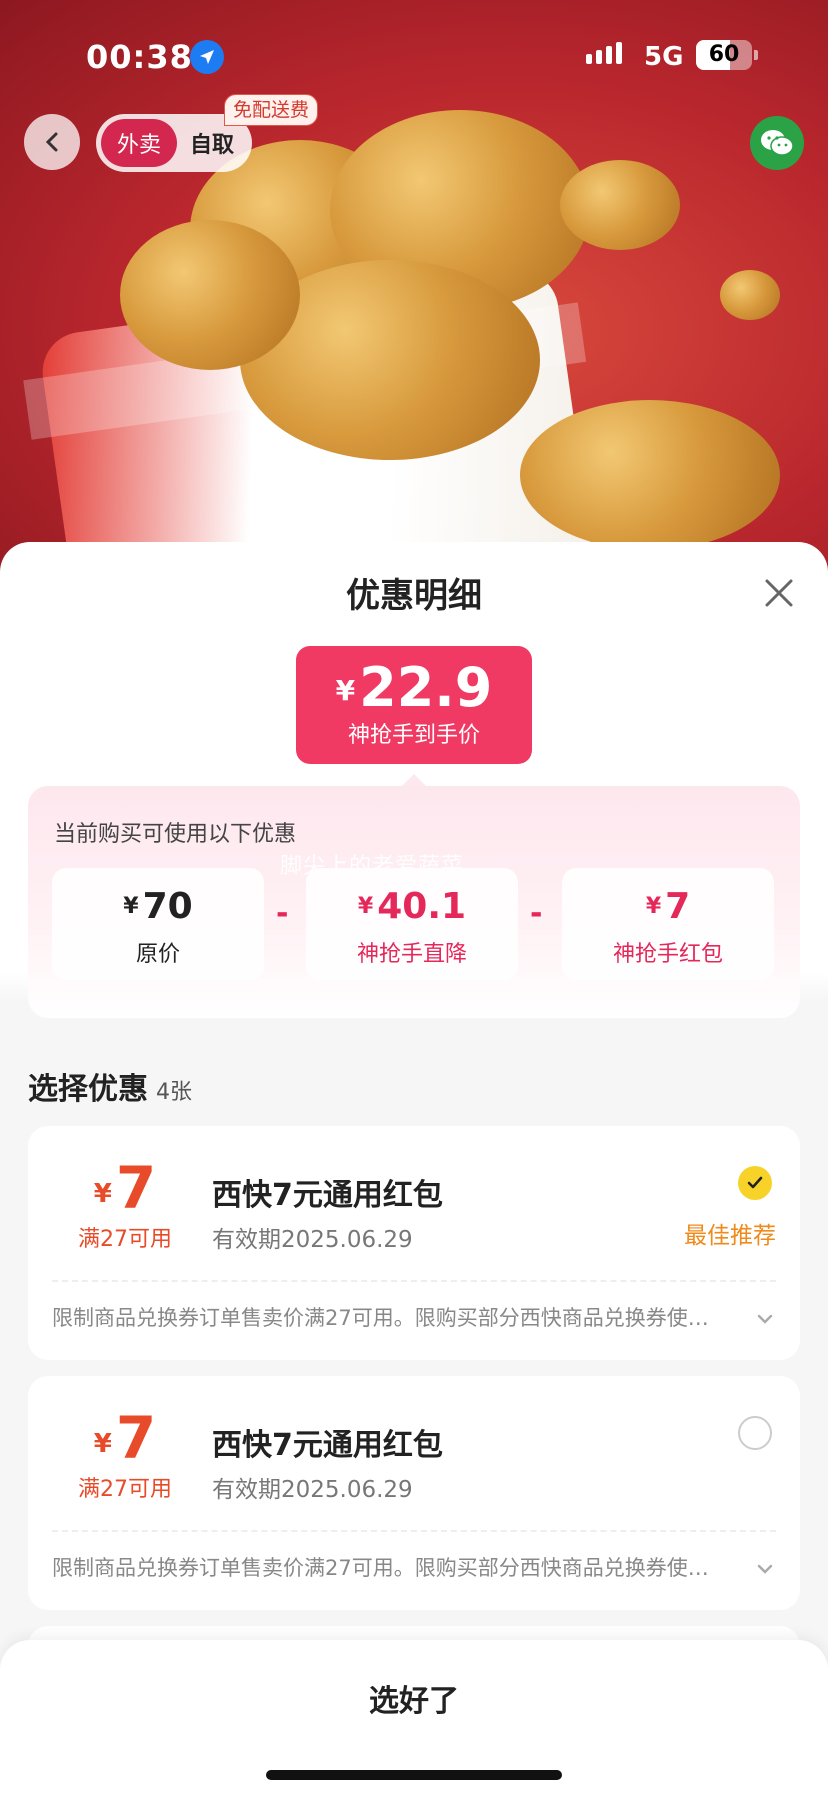  I want to click on location-arrow-icon, so click(207, 57).